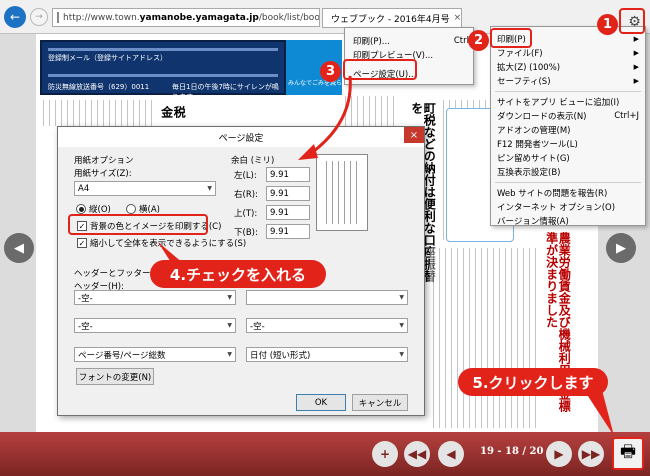 Image resolution: width=650 pixels, height=476 pixels. I want to click on footer-page-number-select: ページ番号/ページ総数 ▼, so click(155, 354).